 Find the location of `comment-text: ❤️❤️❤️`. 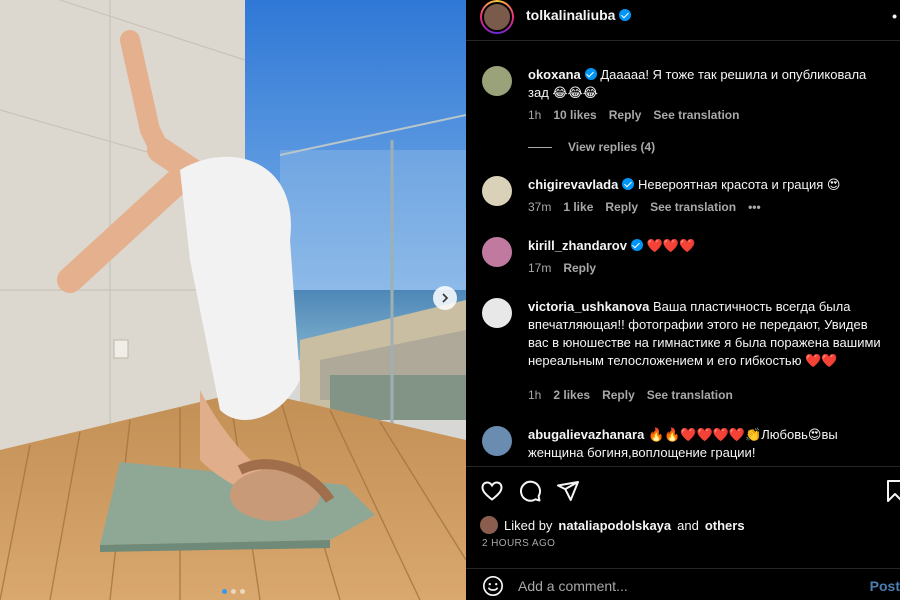

comment-text: ❤️❤️❤️ is located at coordinates (671, 245).